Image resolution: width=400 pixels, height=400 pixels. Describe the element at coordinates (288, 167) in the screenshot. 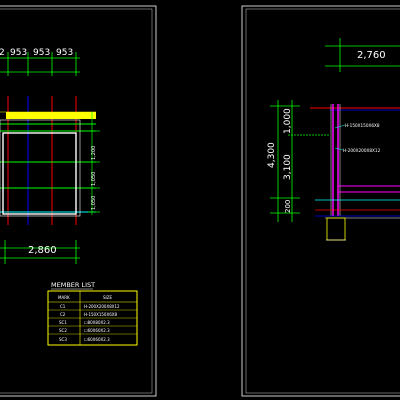

I see `vertical-dim-2: 3,100` at that location.